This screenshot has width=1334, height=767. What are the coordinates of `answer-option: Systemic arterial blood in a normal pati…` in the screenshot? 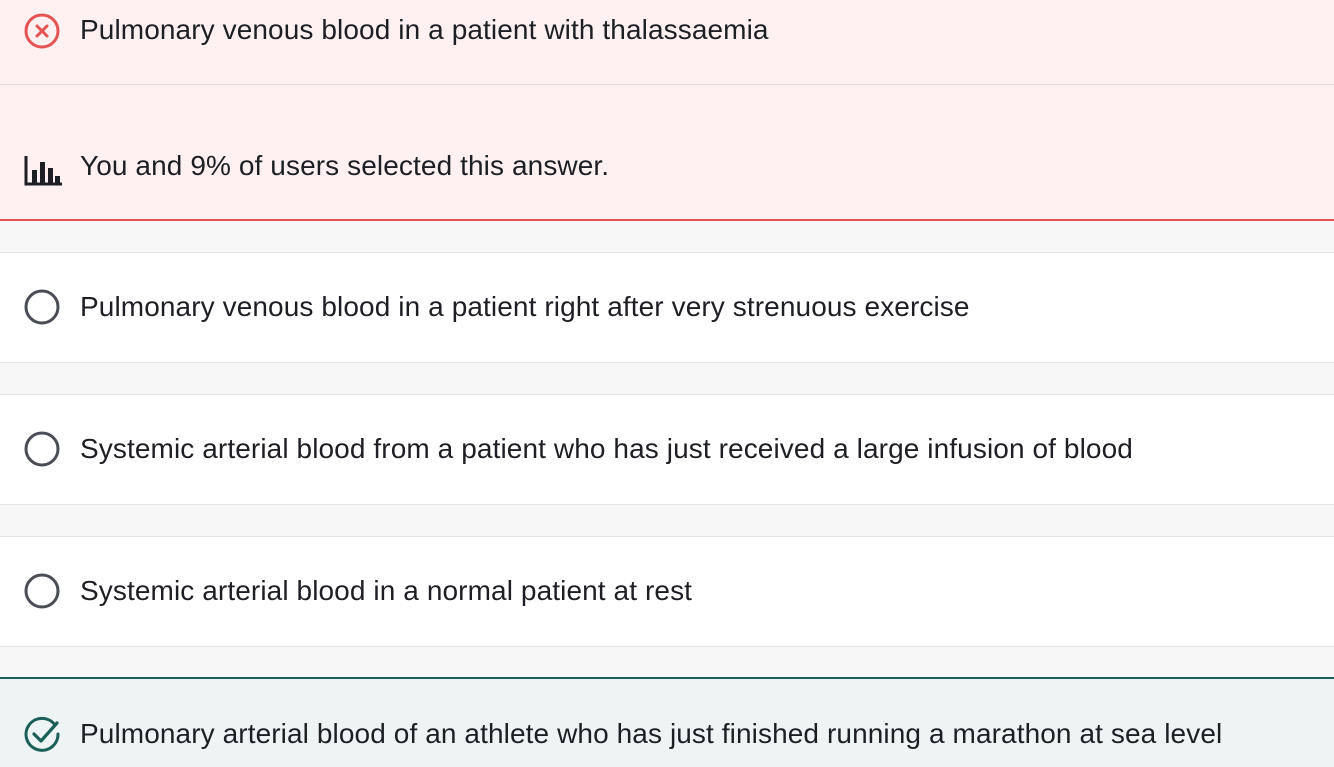 It's located at (667, 591).